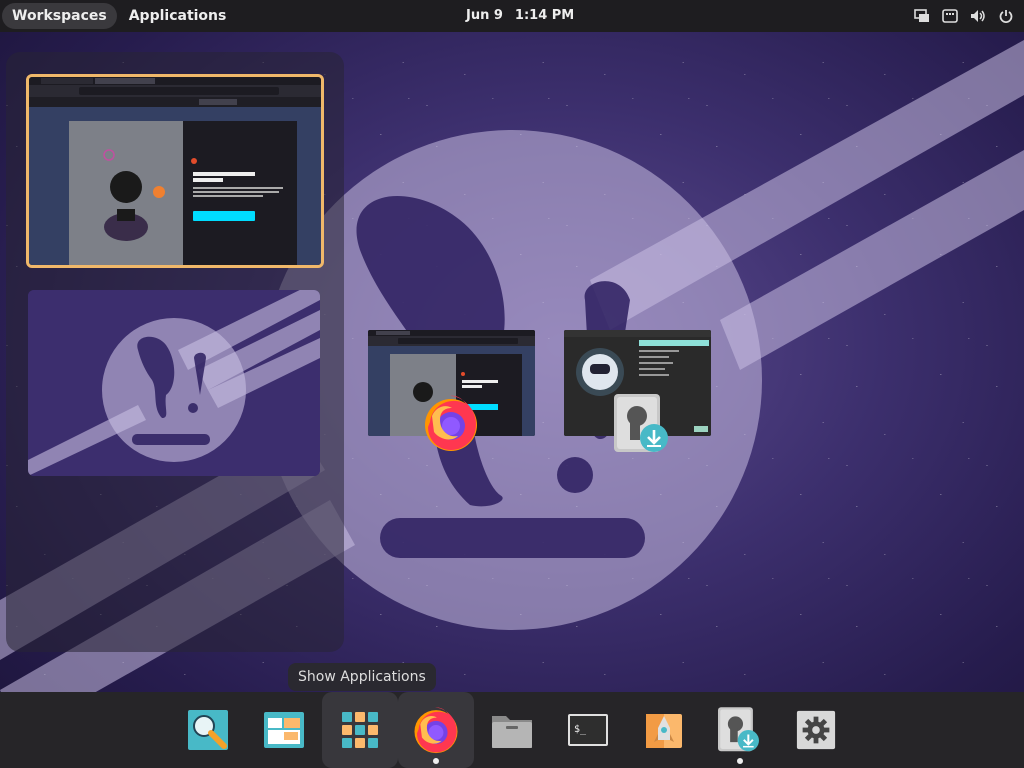 Image resolution: width=1024 pixels, height=768 pixels. I want to click on dock-shop, so click(664, 730).